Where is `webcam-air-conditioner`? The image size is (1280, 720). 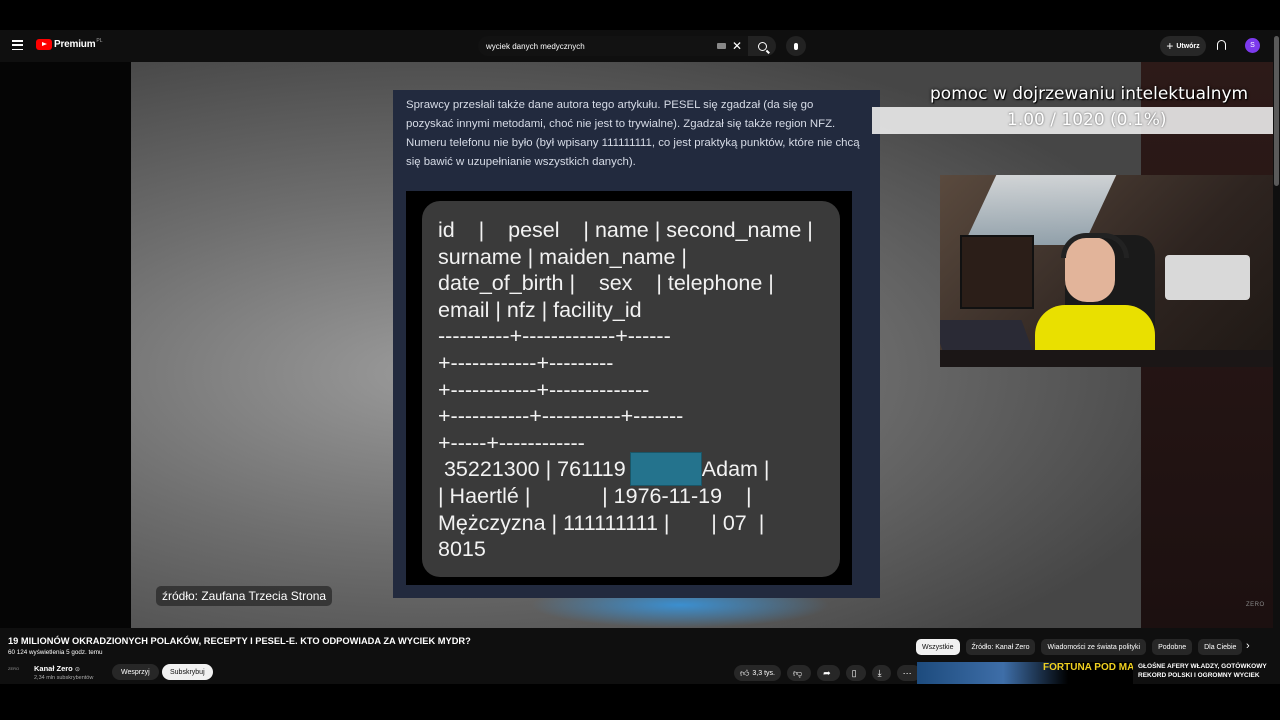
webcam-air-conditioner is located at coordinates (1207, 277).